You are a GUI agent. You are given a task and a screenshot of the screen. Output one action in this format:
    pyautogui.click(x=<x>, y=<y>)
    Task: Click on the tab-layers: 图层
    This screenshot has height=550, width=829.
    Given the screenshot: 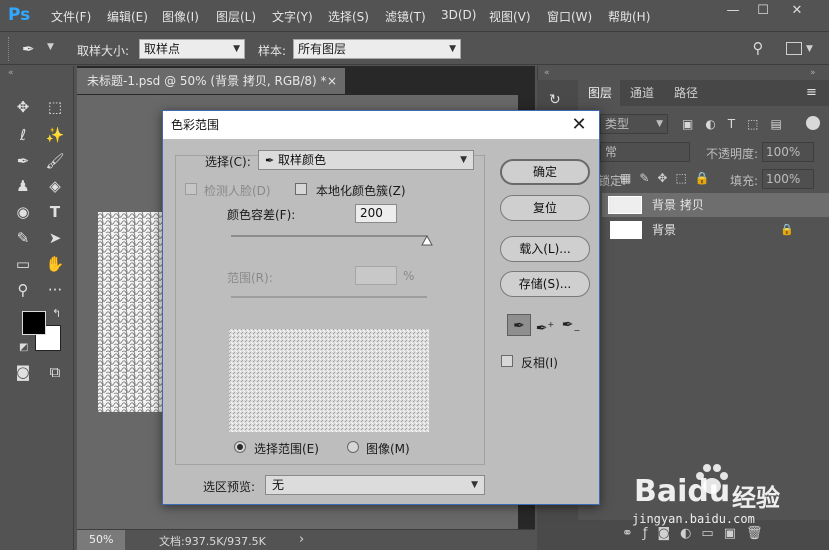 What is the action you would take?
    pyautogui.click(x=600, y=93)
    